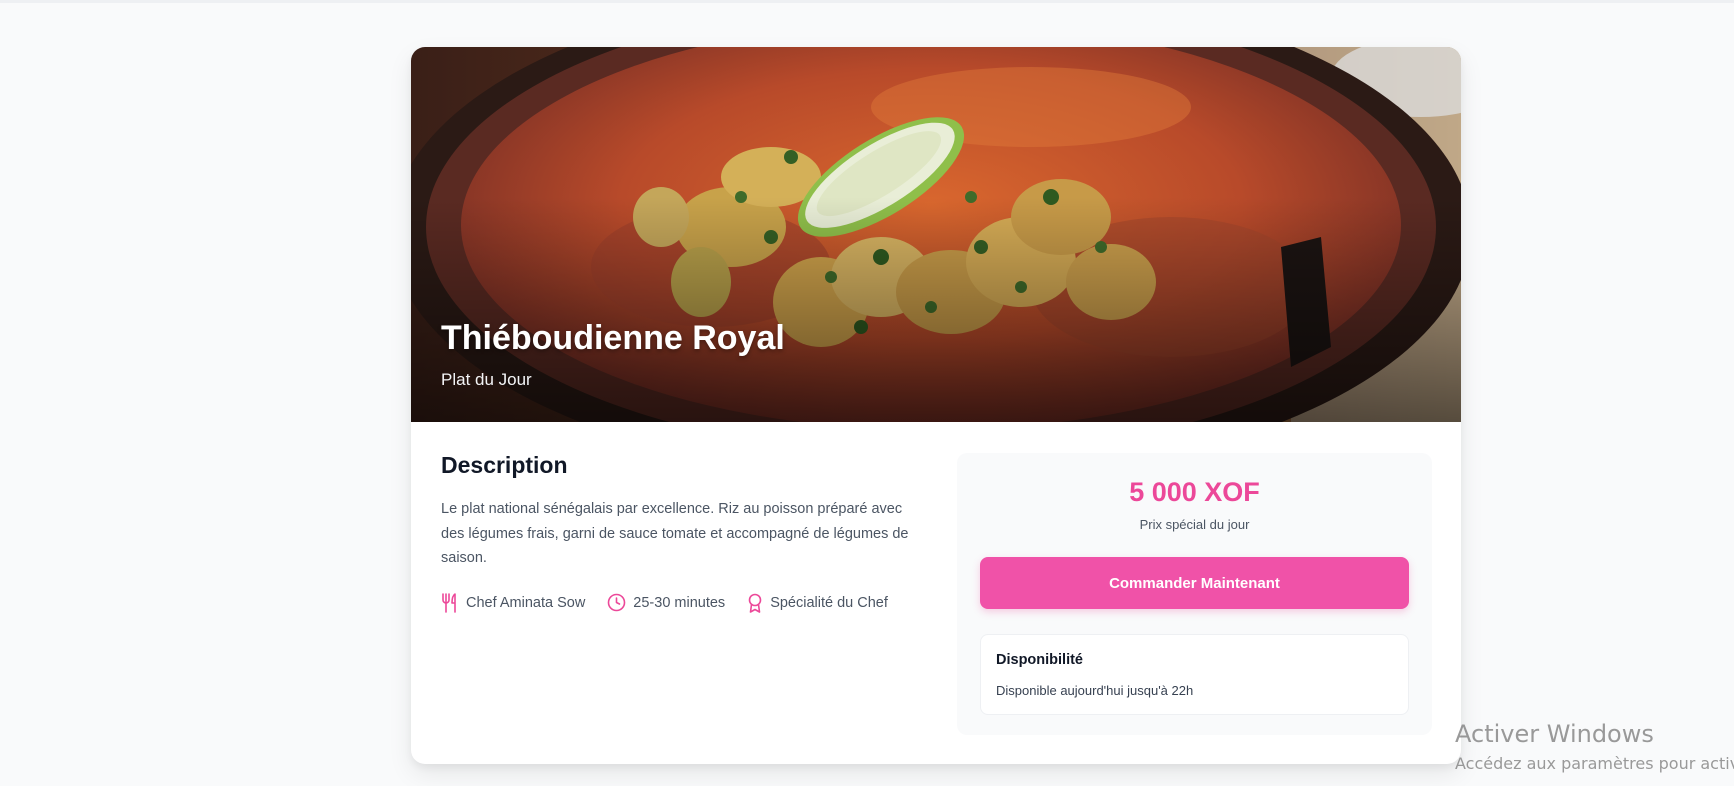 The height and width of the screenshot is (786, 1734). What do you see at coordinates (616, 602) in the screenshot?
I see `clock-icon` at bounding box center [616, 602].